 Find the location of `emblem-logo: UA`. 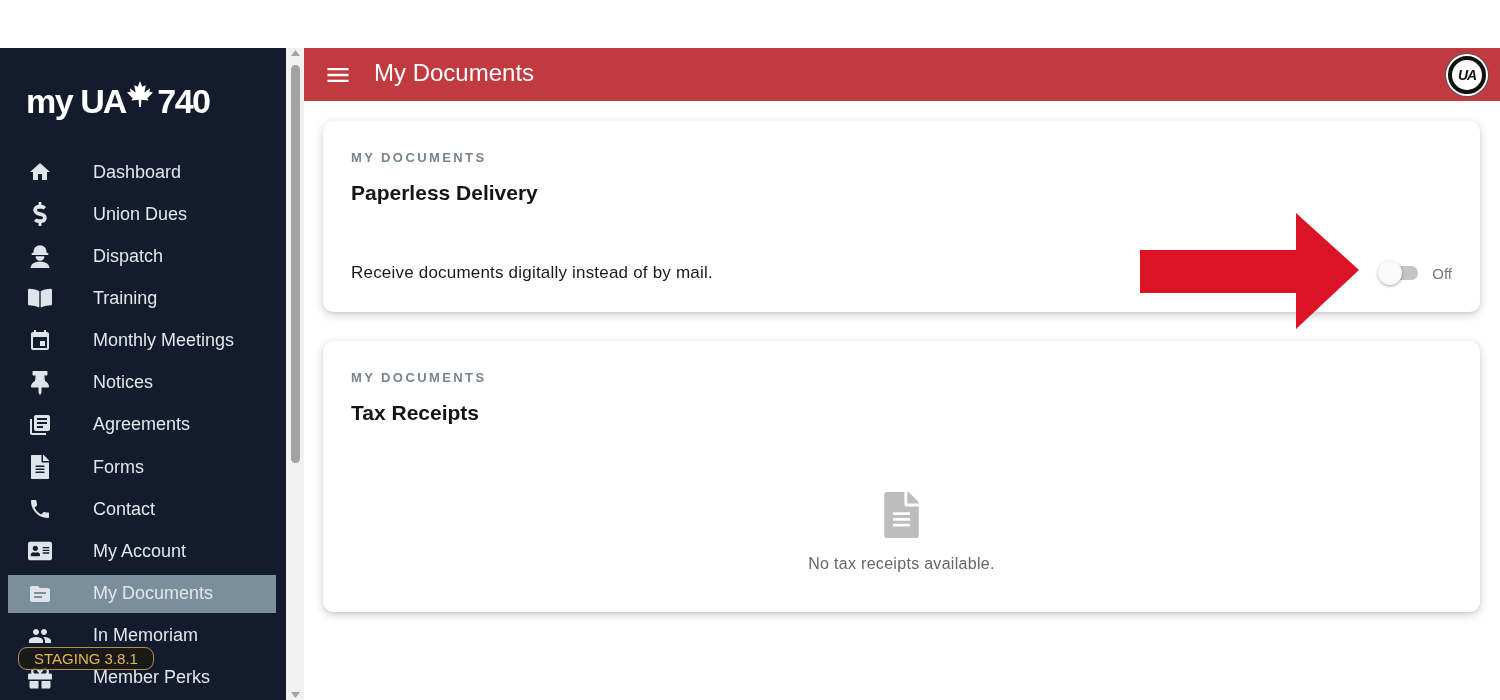

emblem-logo: UA is located at coordinates (1467, 74).